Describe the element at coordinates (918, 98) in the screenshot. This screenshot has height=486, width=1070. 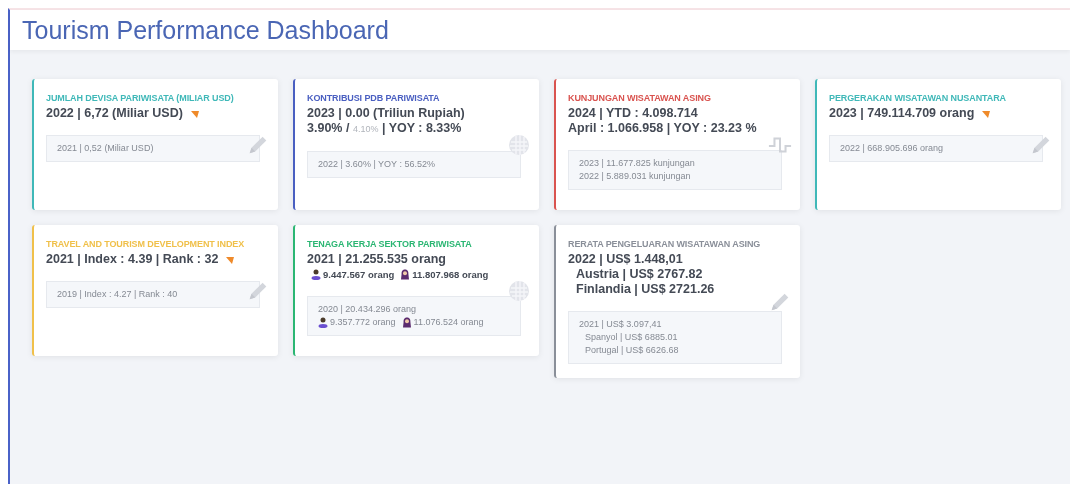
I see `card-title: PERGERAKAN WISATAWAN NUSANTARA` at that location.